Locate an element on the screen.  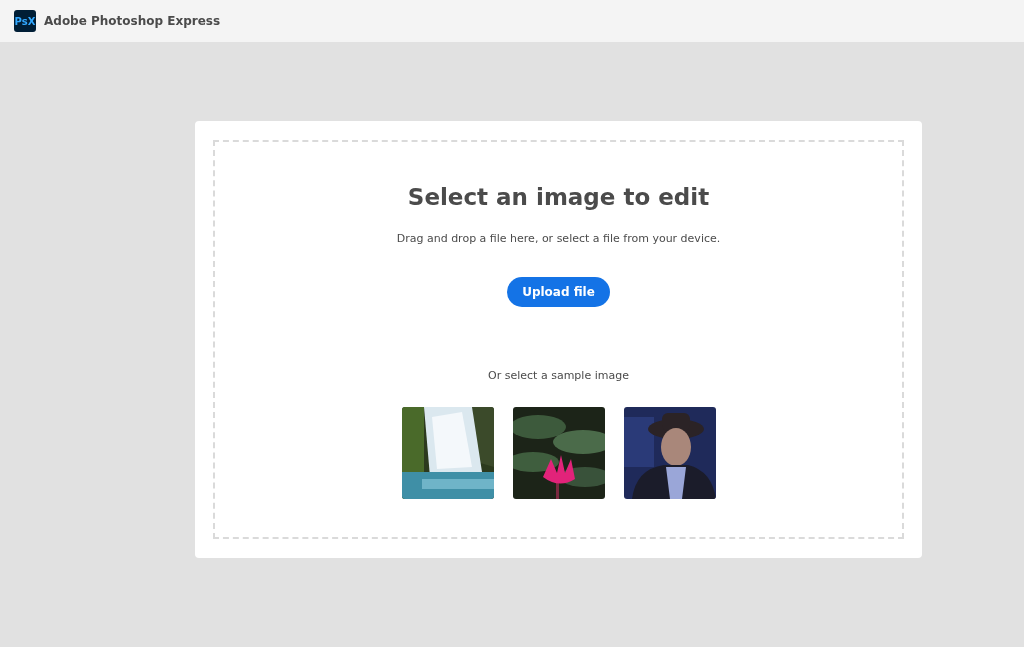
upload-title: Select an image to edit is located at coordinates (558, 197).